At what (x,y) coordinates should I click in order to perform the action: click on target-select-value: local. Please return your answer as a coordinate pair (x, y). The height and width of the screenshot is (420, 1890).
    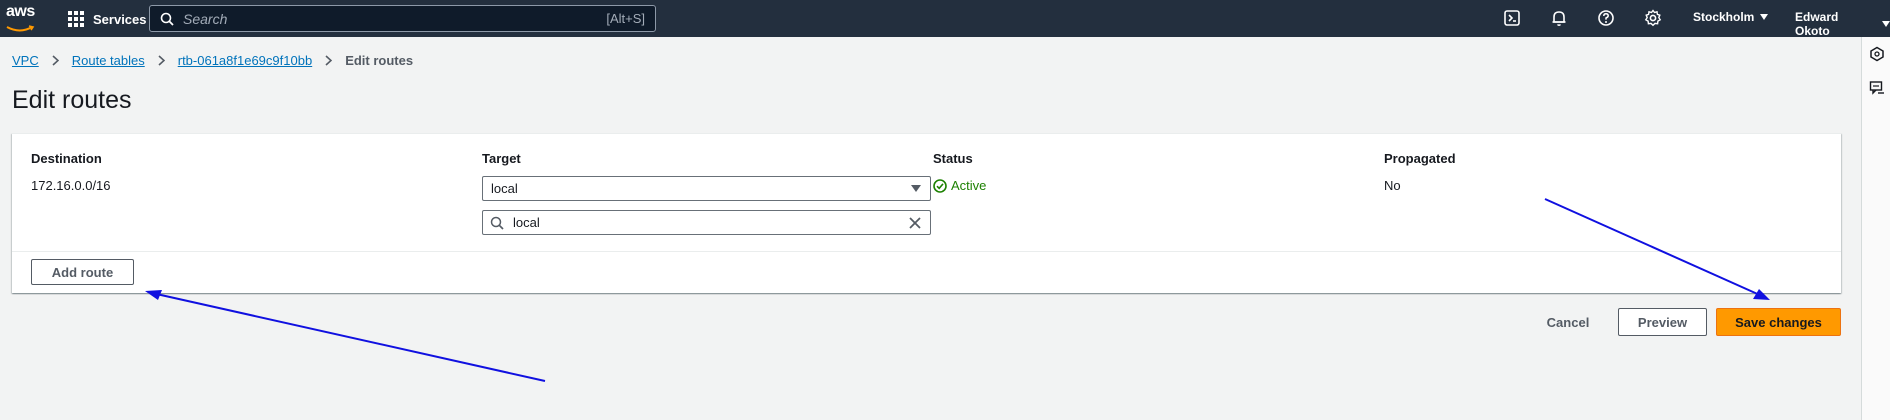
    Looking at the image, I should click on (504, 188).